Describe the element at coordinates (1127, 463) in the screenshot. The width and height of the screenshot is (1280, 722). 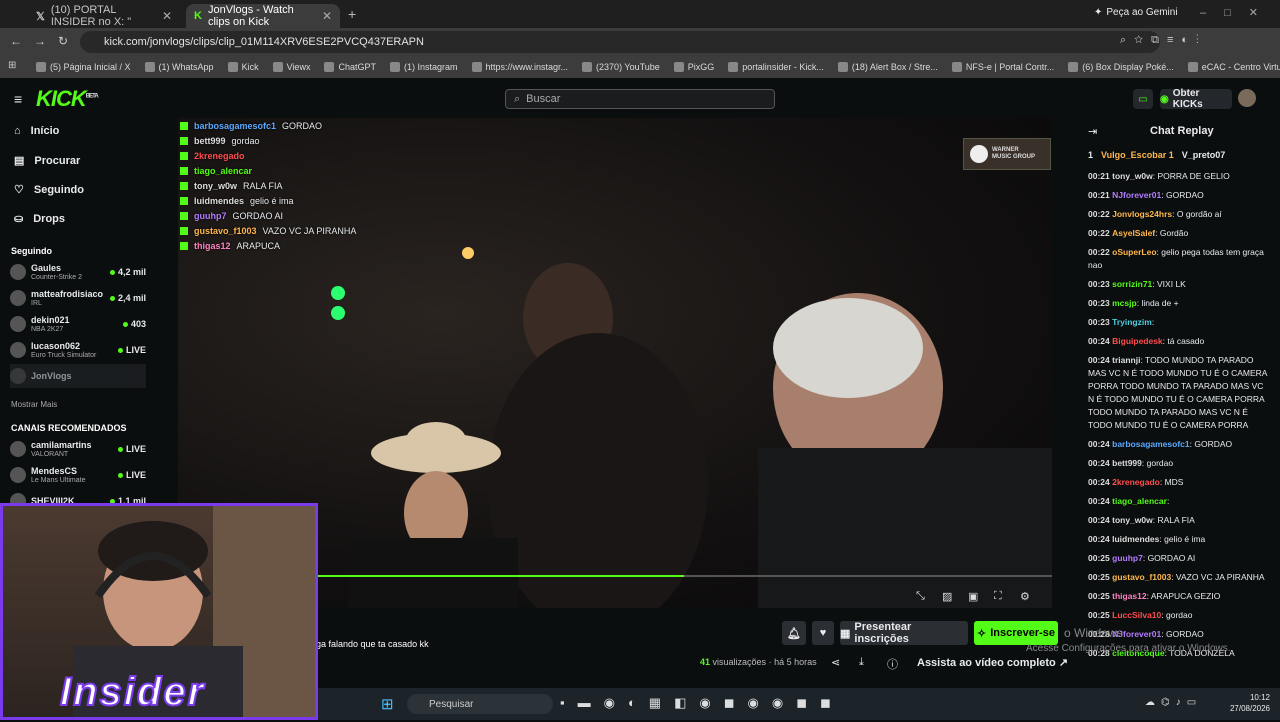
I see `chat-username: bett999` at that location.